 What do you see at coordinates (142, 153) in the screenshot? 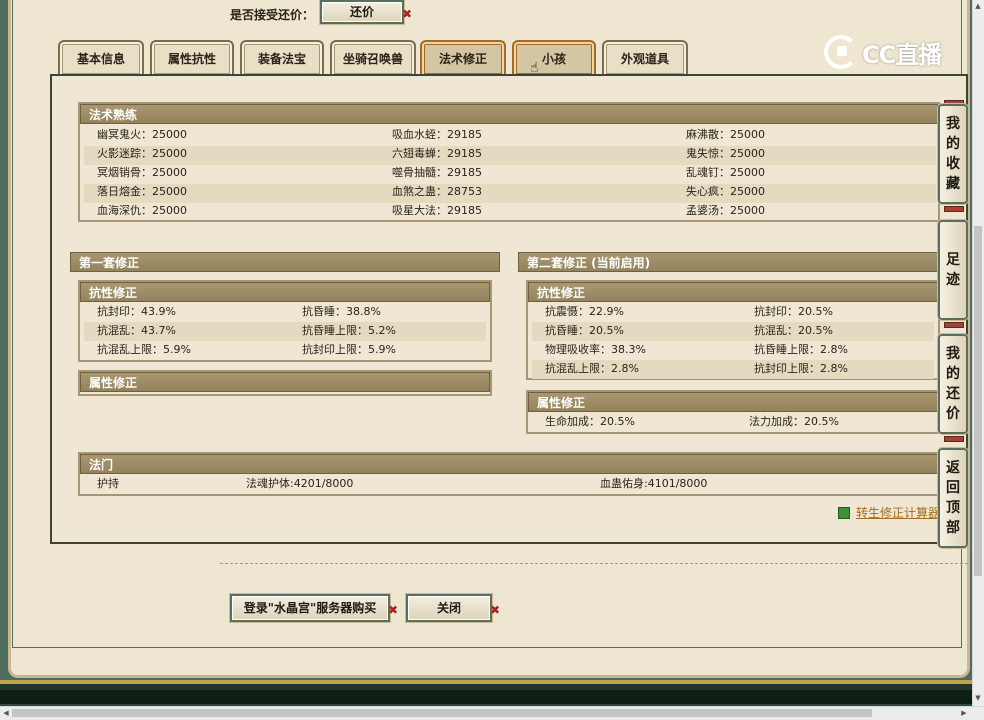
I see `spell-mastery-cell: 火影迷踪：25000` at bounding box center [142, 153].